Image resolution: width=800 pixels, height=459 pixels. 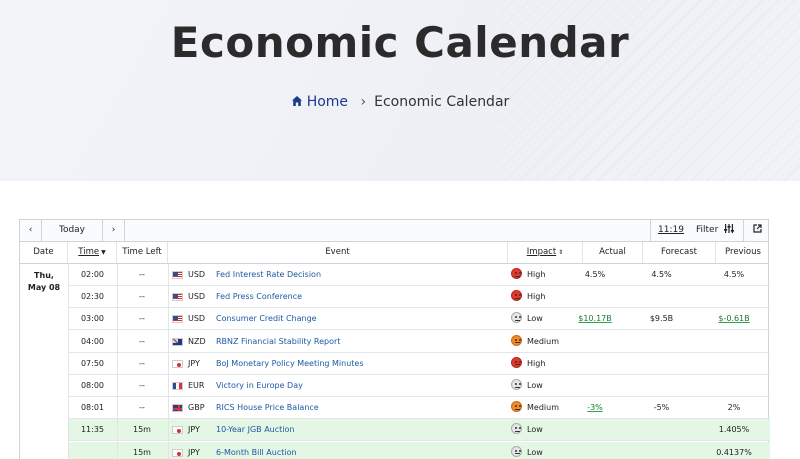 What do you see at coordinates (613, 252) in the screenshot?
I see `col-actual: Actual` at bounding box center [613, 252].